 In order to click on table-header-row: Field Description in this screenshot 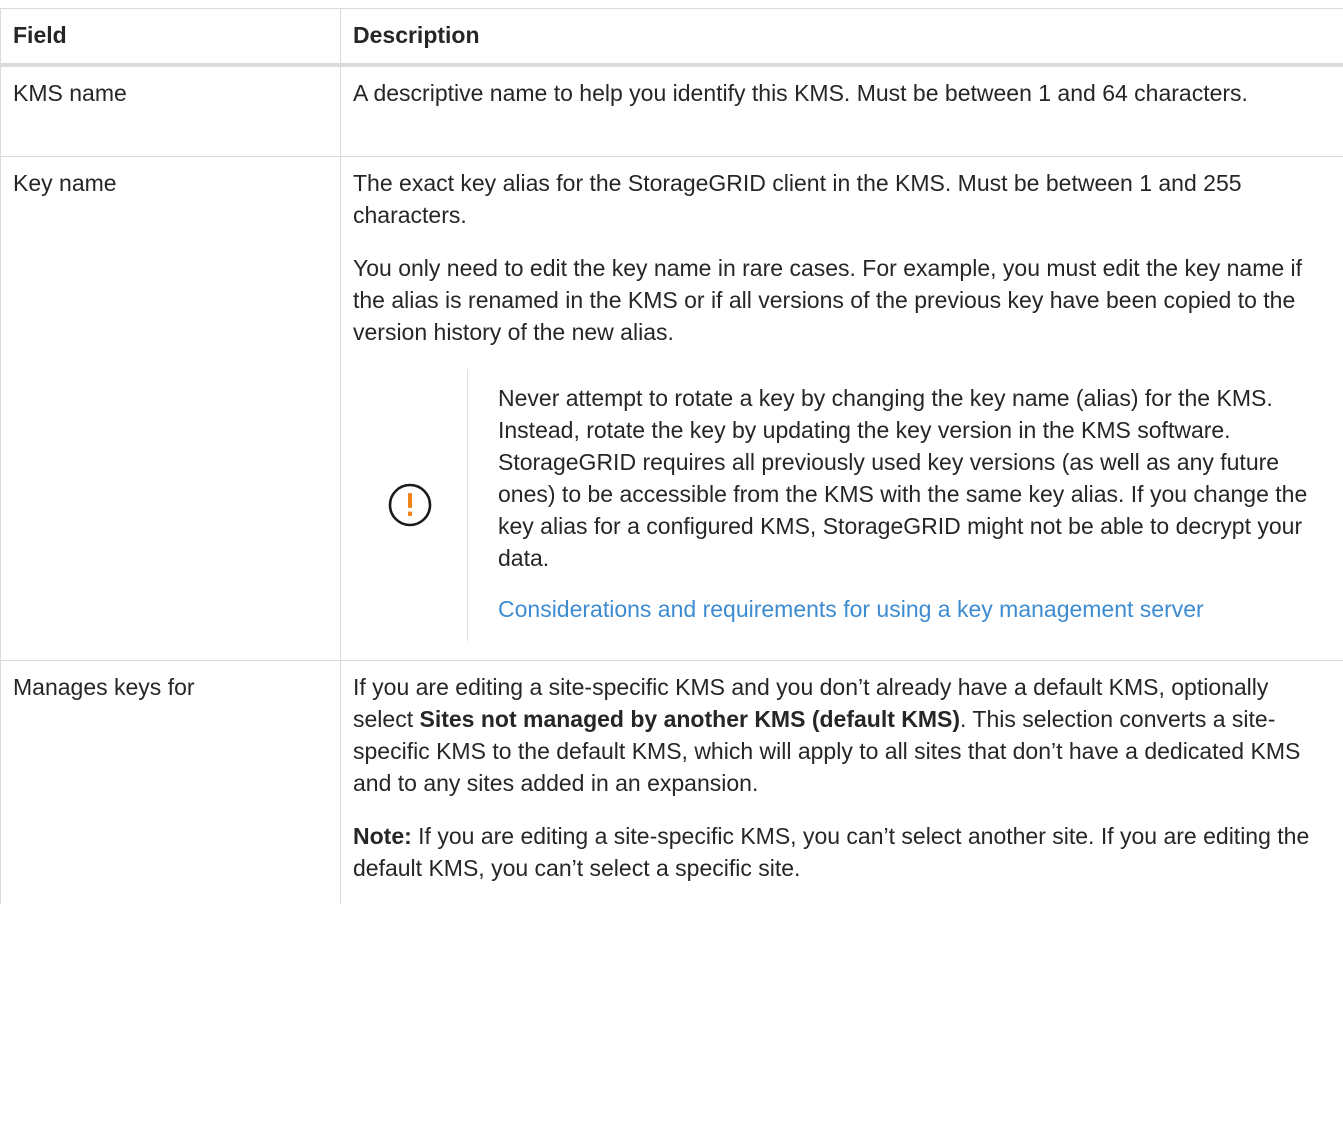, I will do `click(671, 37)`.